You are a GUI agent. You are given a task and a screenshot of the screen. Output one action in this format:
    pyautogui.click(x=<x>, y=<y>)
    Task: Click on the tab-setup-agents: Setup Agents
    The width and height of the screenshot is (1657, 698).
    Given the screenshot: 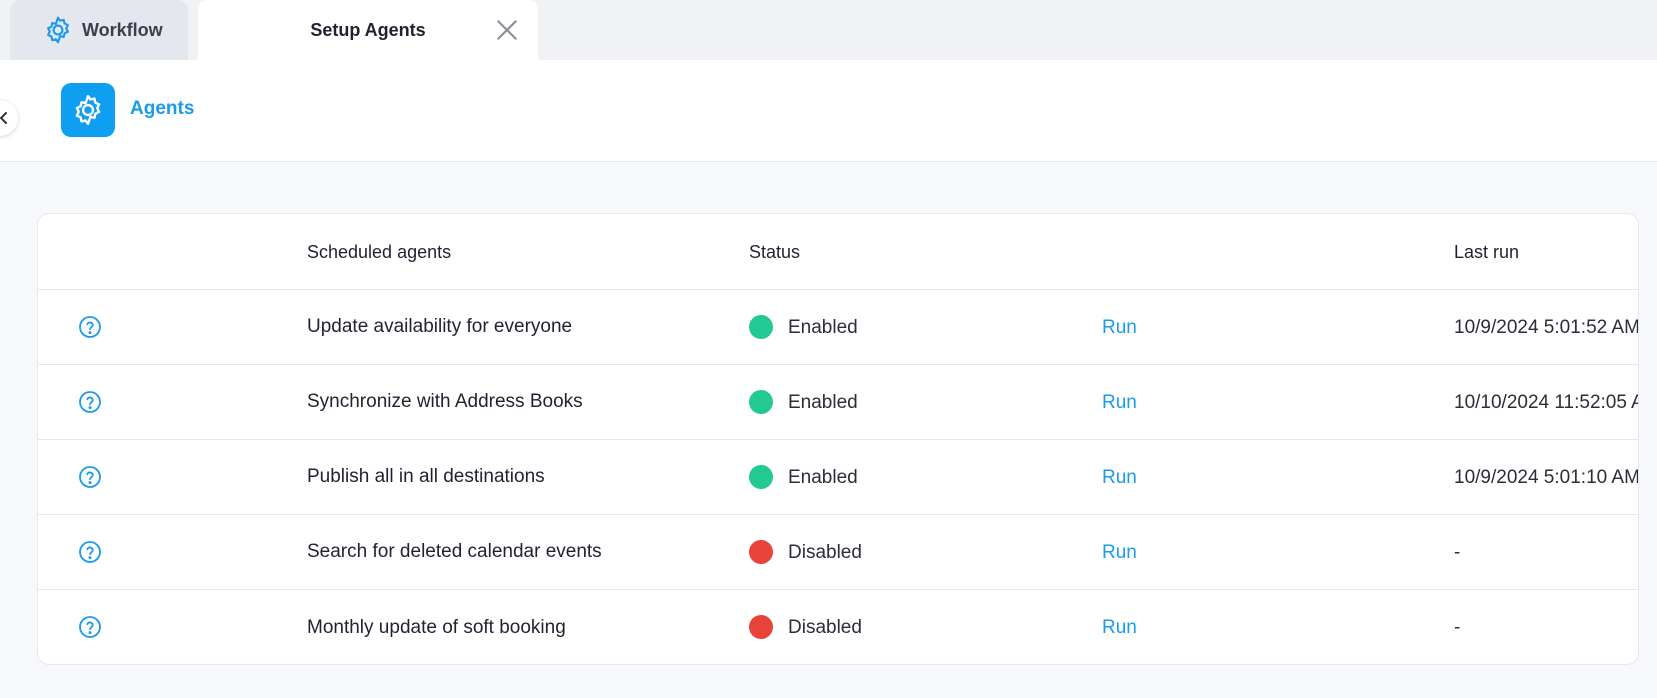 What is the action you would take?
    pyautogui.click(x=368, y=30)
    